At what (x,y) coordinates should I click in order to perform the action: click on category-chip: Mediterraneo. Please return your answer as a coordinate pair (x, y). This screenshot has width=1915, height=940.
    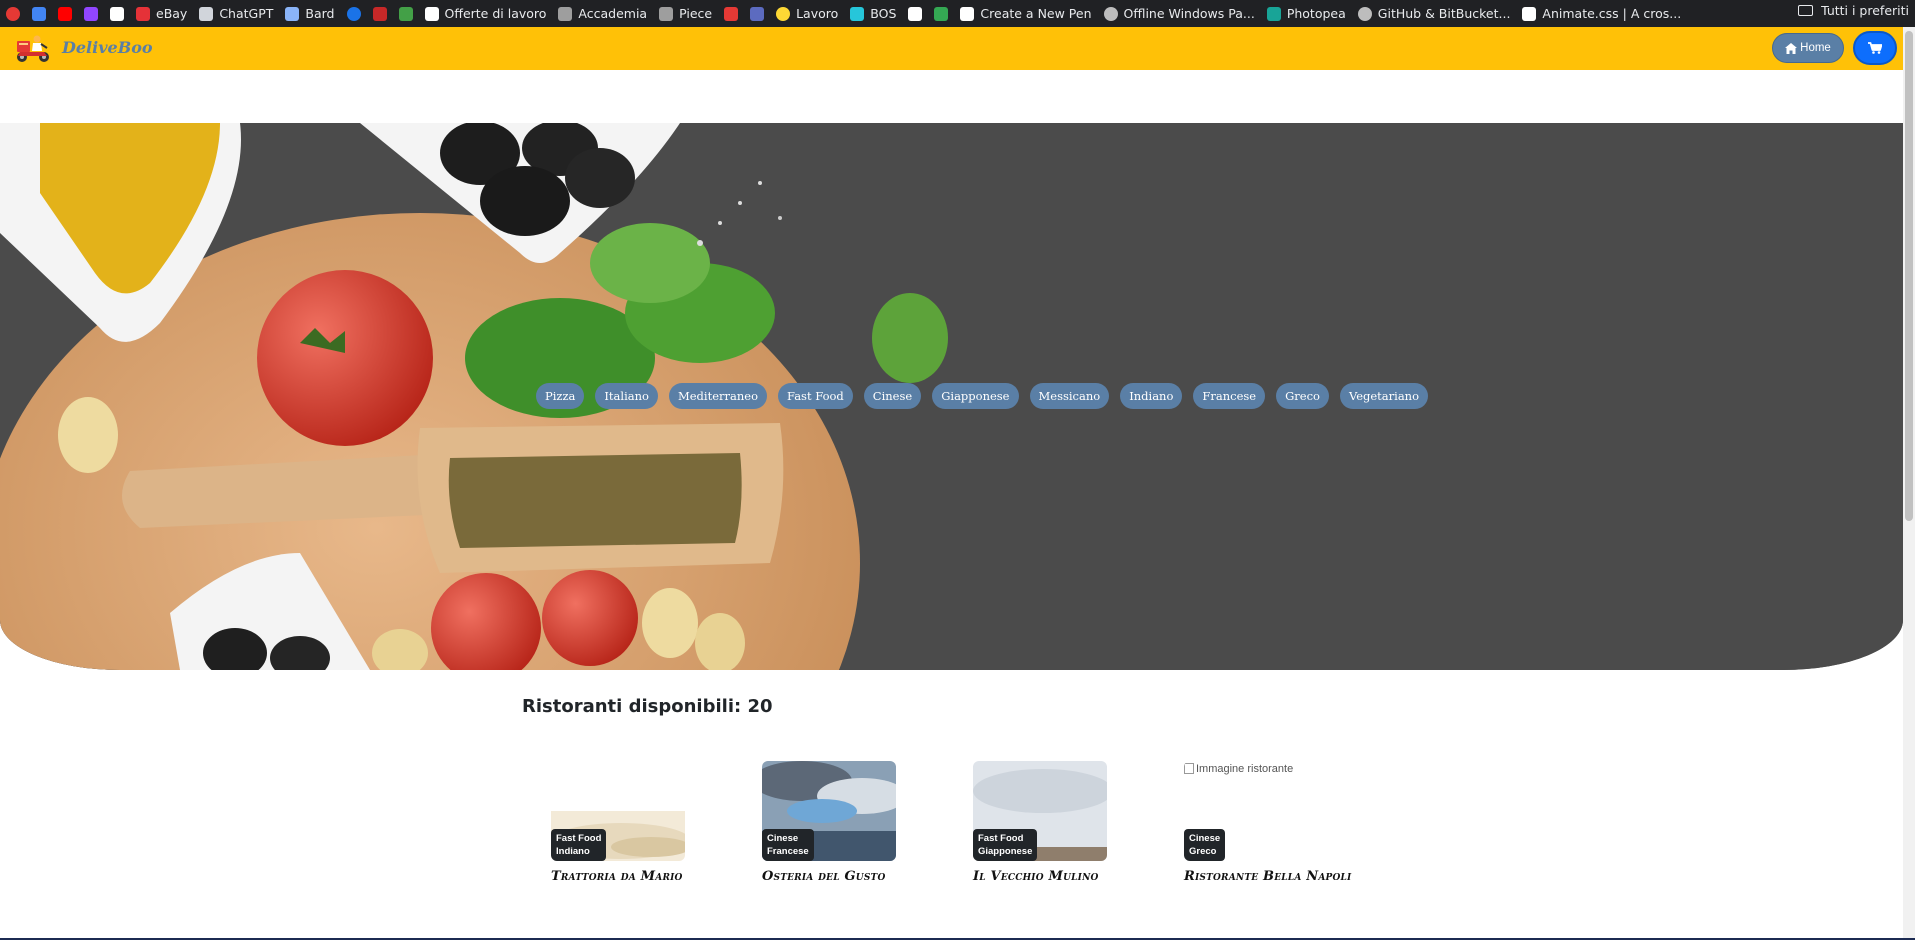
    Looking at the image, I should click on (717, 396).